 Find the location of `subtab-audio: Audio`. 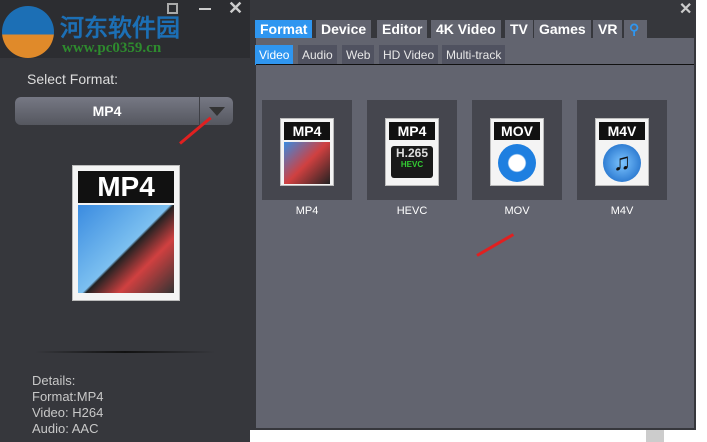

subtab-audio: Audio is located at coordinates (317, 55).